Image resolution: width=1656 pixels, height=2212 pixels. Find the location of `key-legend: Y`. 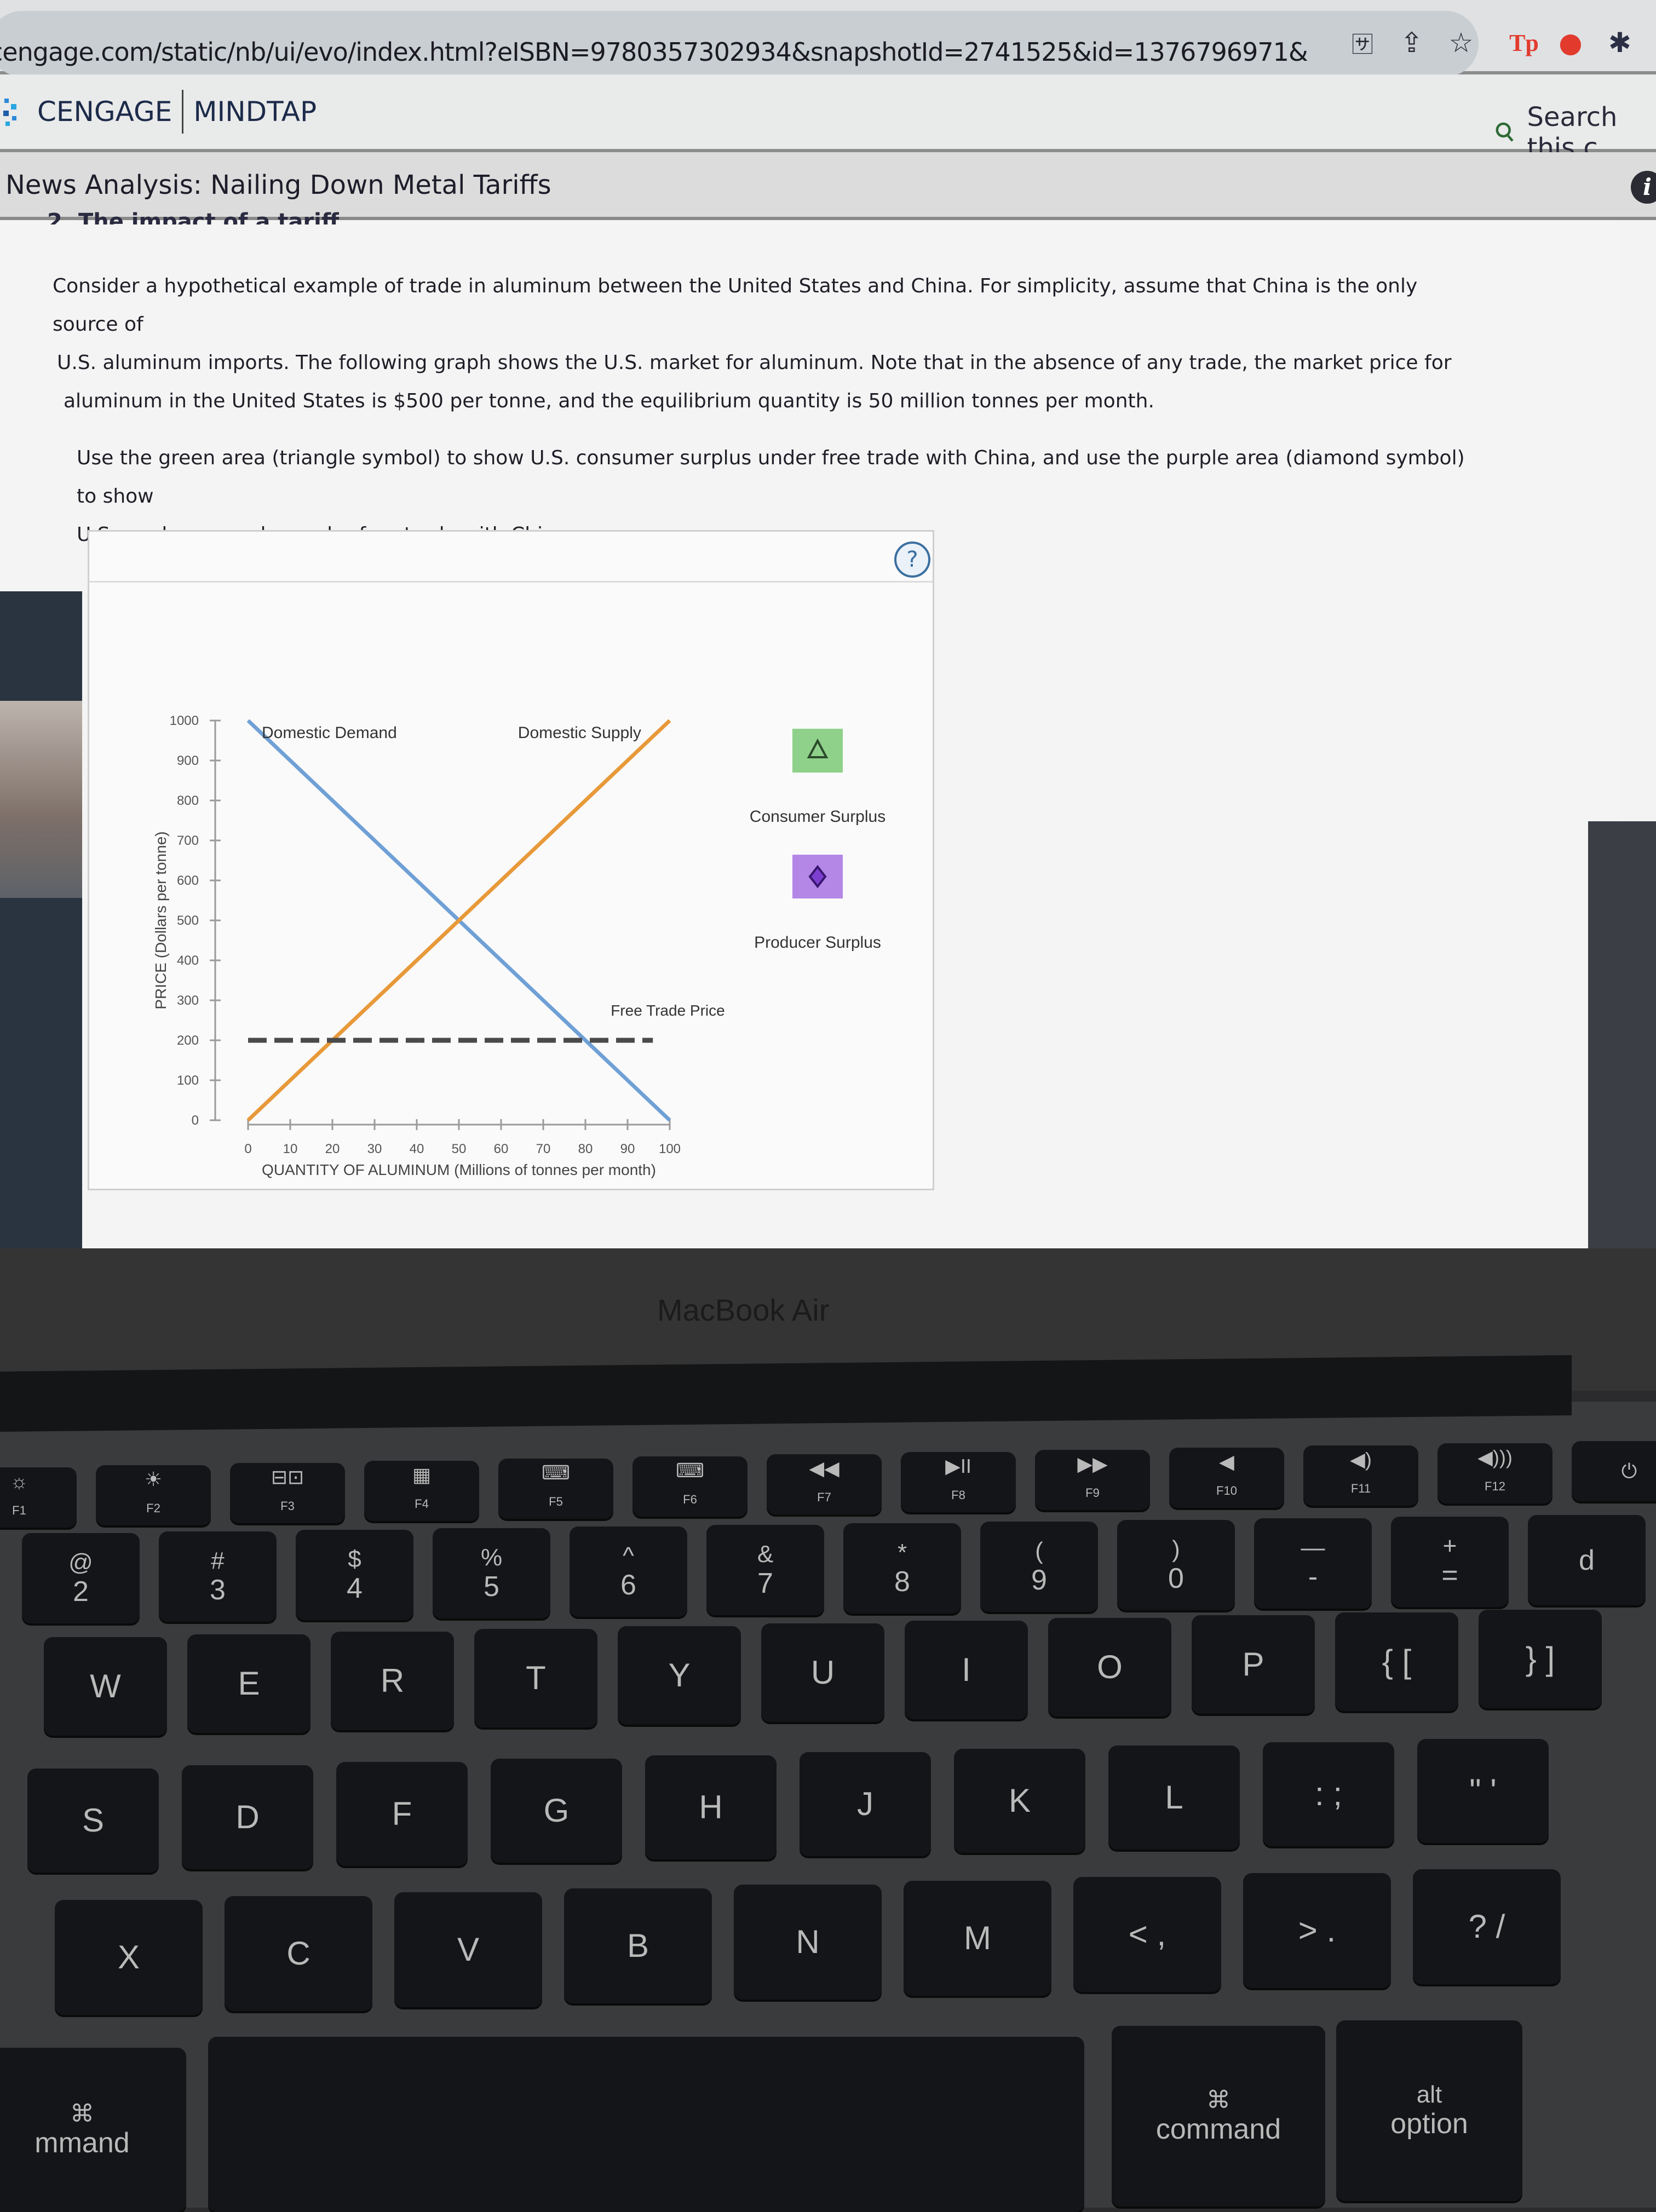

key-legend: Y is located at coordinates (680, 1675).